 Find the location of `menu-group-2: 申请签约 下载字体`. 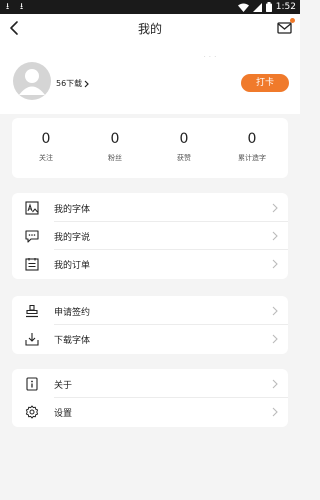

menu-group-2: 申请签约 下载字体 is located at coordinates (150, 325).